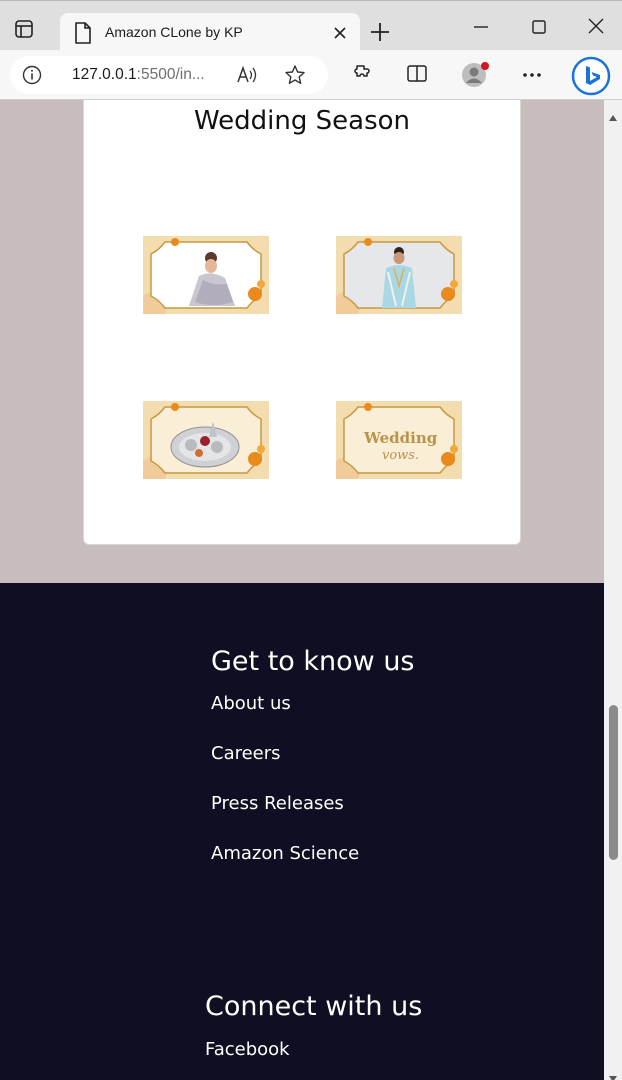  What do you see at coordinates (295, 75) in the screenshot?
I see `favorite-star-icon` at bounding box center [295, 75].